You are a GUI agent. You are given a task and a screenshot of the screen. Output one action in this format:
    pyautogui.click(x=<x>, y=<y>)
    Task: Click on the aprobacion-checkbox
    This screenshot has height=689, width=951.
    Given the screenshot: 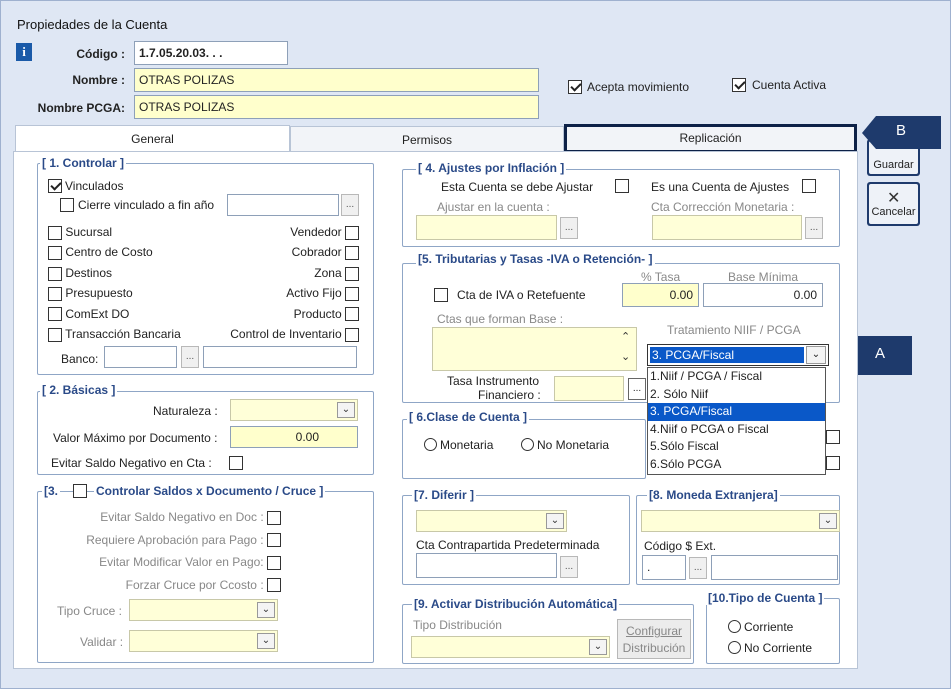 What is the action you would take?
    pyautogui.click(x=274, y=540)
    